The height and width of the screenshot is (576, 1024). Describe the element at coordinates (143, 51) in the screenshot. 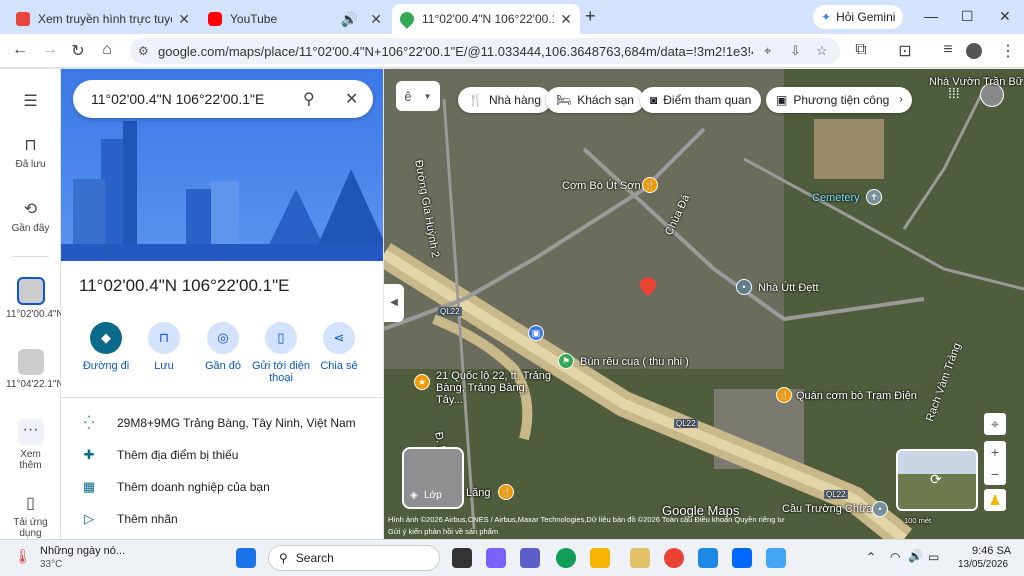

I see `site-info-icon: ⚙` at that location.